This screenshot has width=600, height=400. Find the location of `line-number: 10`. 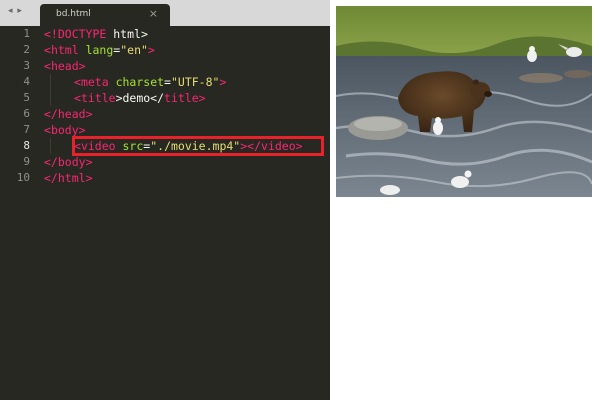

line-number: 10 is located at coordinates (23, 177).